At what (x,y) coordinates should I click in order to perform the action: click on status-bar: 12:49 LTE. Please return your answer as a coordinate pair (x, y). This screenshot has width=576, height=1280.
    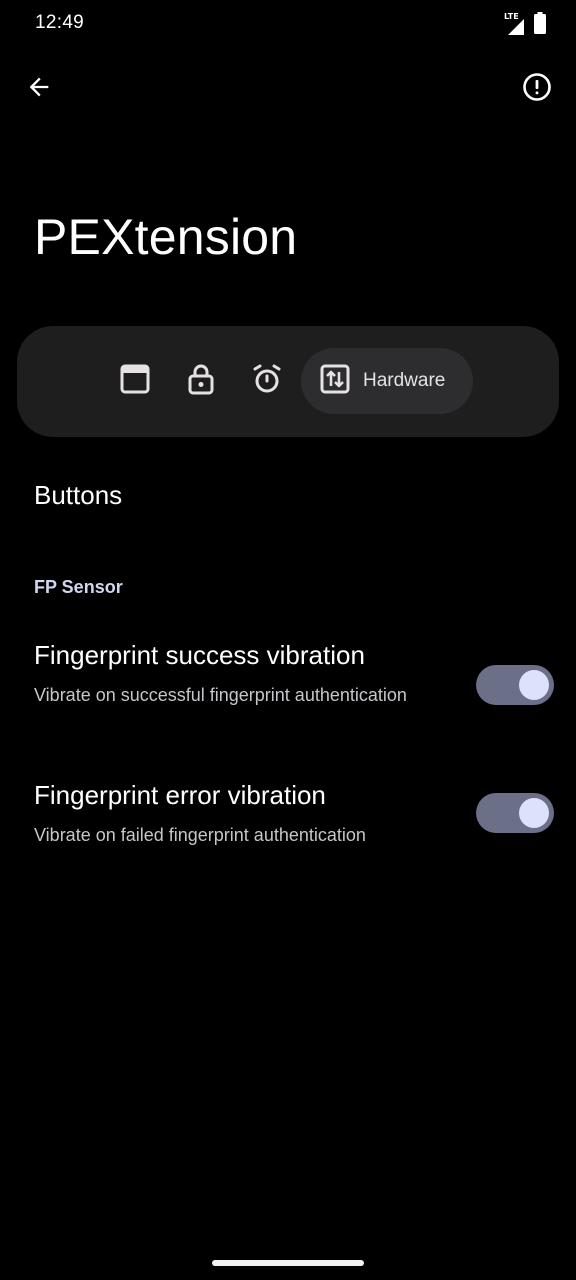
    Looking at the image, I should click on (288, 26).